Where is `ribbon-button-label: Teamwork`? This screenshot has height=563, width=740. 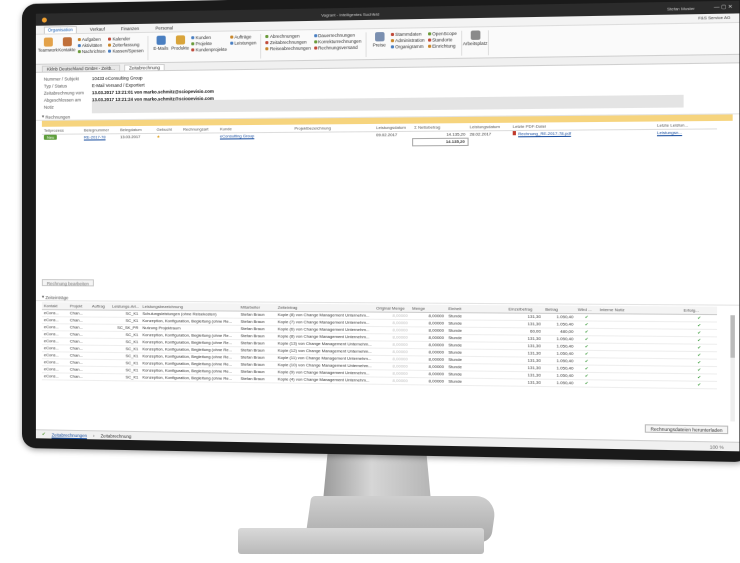 ribbon-button-label: Teamwork is located at coordinates (48, 49).